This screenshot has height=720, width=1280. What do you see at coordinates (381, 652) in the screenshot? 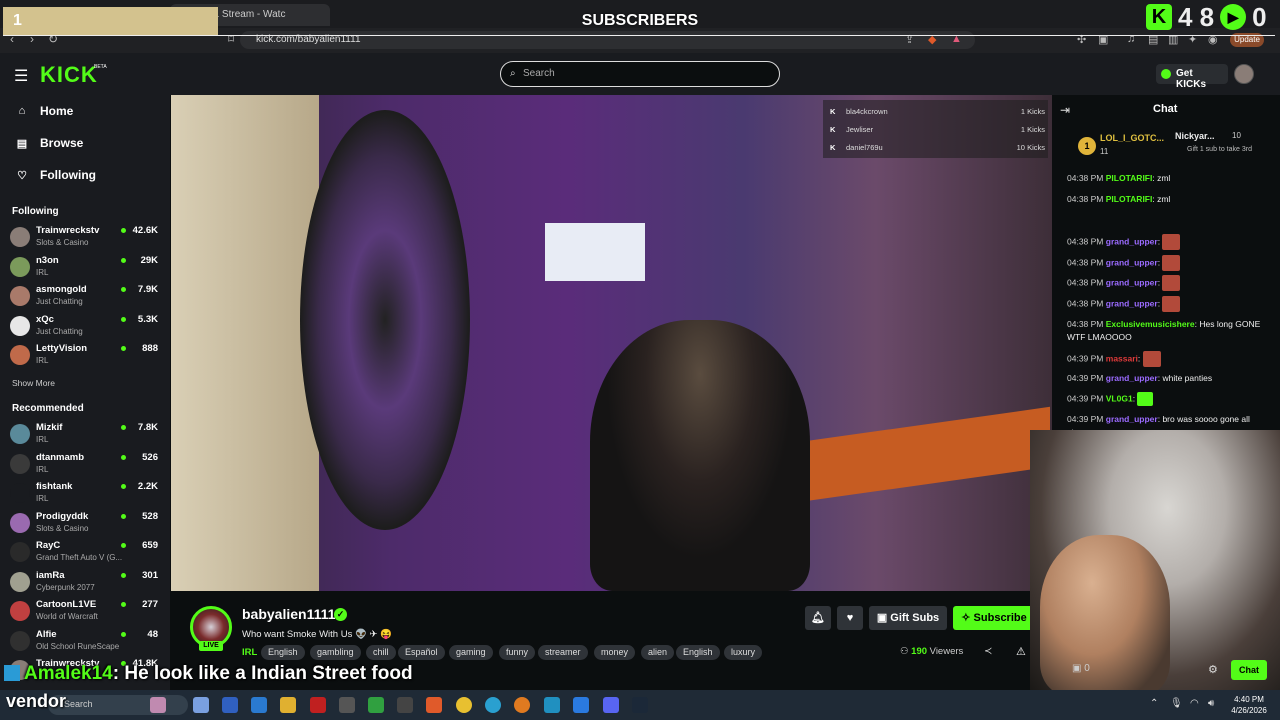
I see `stream-tag: chill` at bounding box center [381, 652].